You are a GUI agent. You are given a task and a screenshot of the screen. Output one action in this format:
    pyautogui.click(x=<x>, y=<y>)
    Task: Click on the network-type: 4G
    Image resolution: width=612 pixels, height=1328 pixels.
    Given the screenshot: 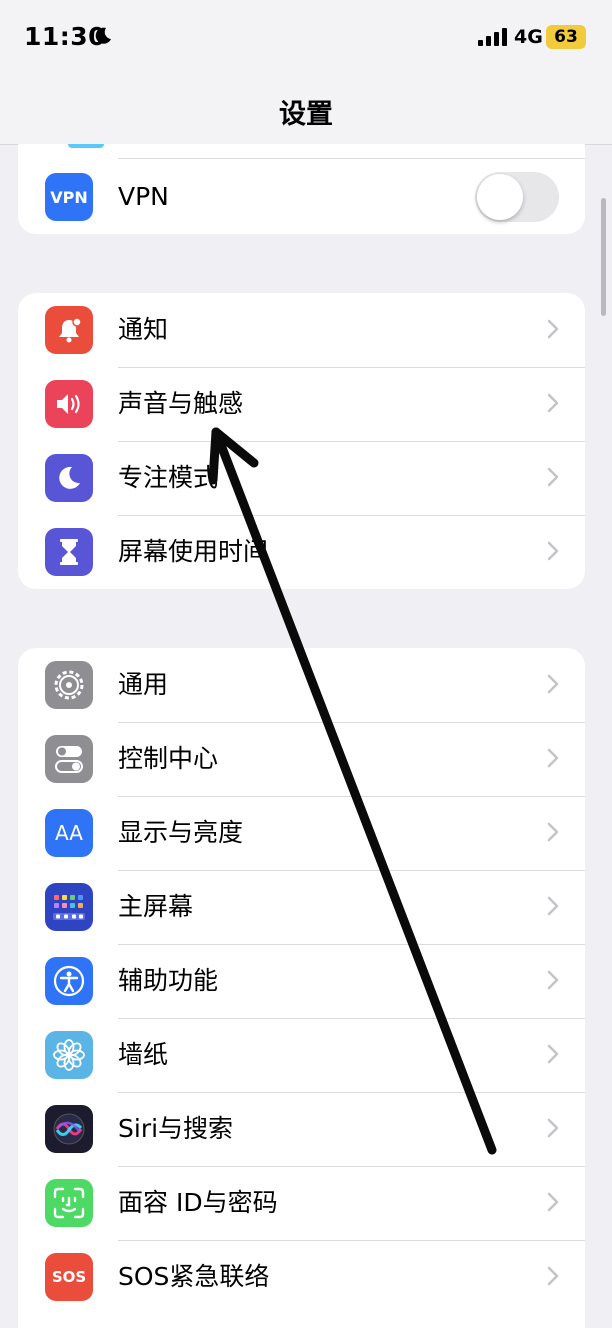 What is the action you would take?
    pyautogui.click(x=528, y=37)
    